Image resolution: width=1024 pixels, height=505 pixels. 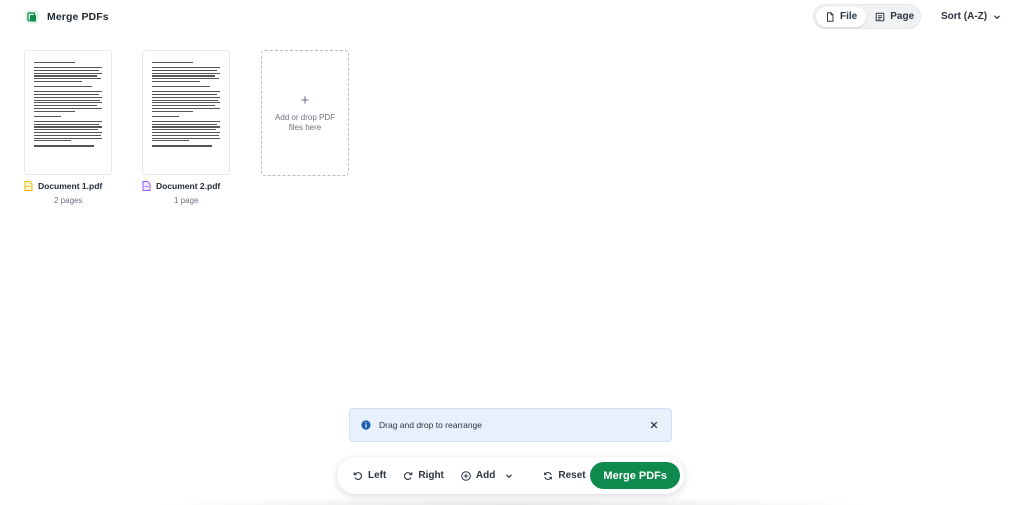 What do you see at coordinates (186, 200) in the screenshot?
I see `file-page-count: 1 page` at bounding box center [186, 200].